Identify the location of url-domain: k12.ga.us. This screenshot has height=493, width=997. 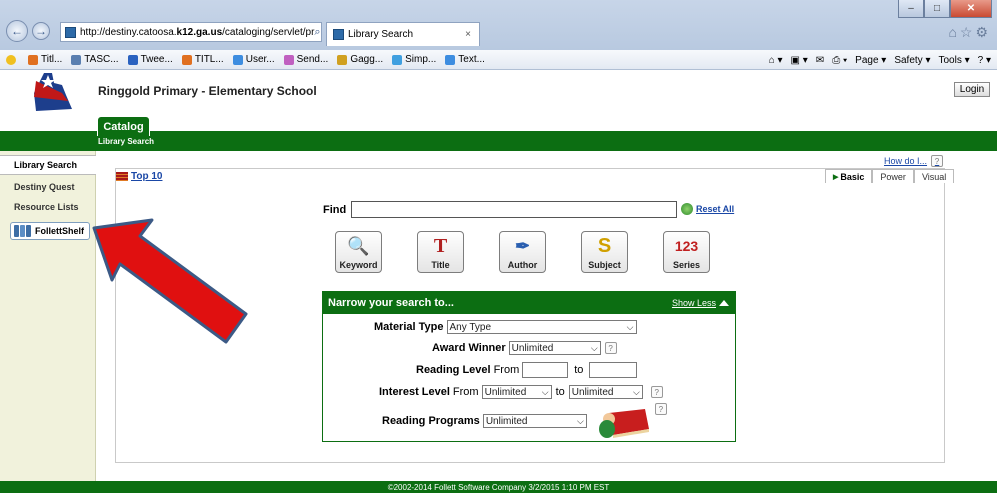
(199, 32).